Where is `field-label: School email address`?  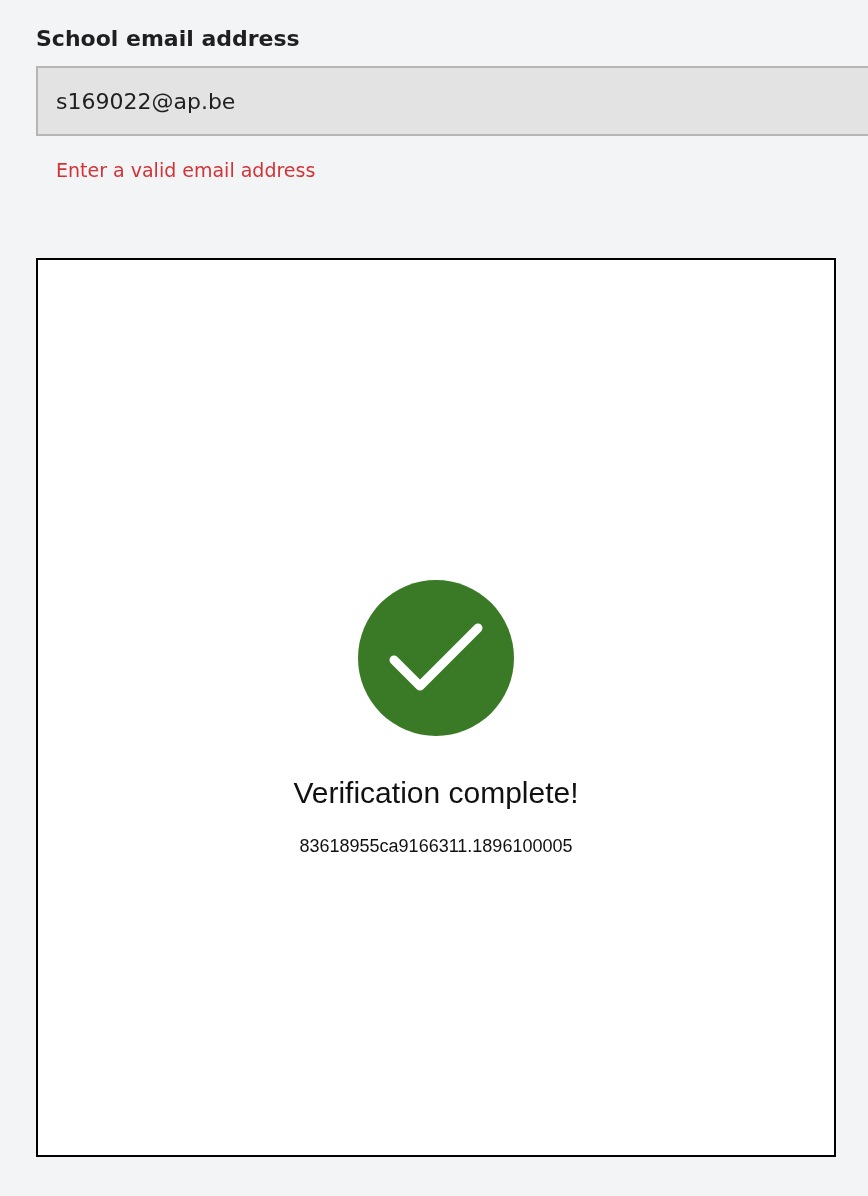
field-label: School email address is located at coordinates (168, 39).